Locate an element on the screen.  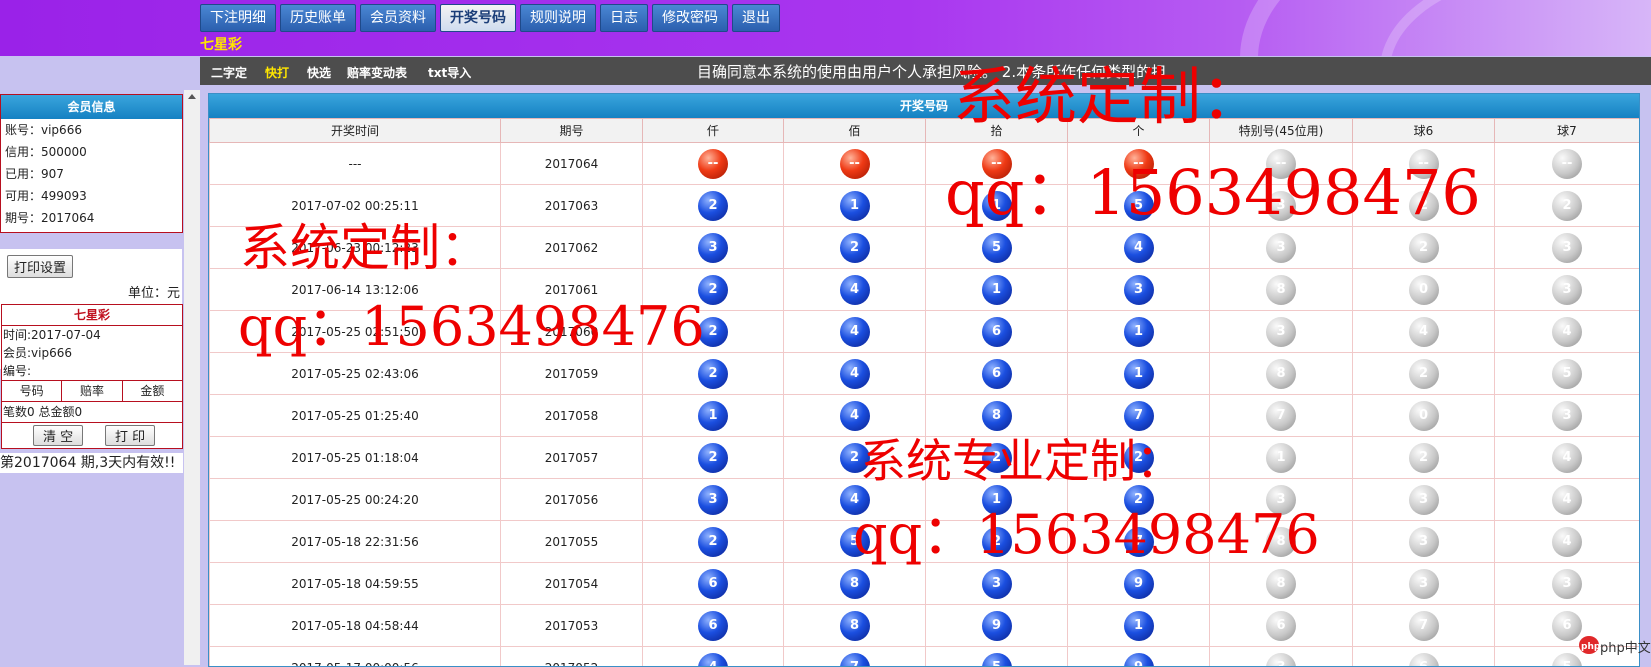
number-cell: 9 is located at coordinates (1139, 657).